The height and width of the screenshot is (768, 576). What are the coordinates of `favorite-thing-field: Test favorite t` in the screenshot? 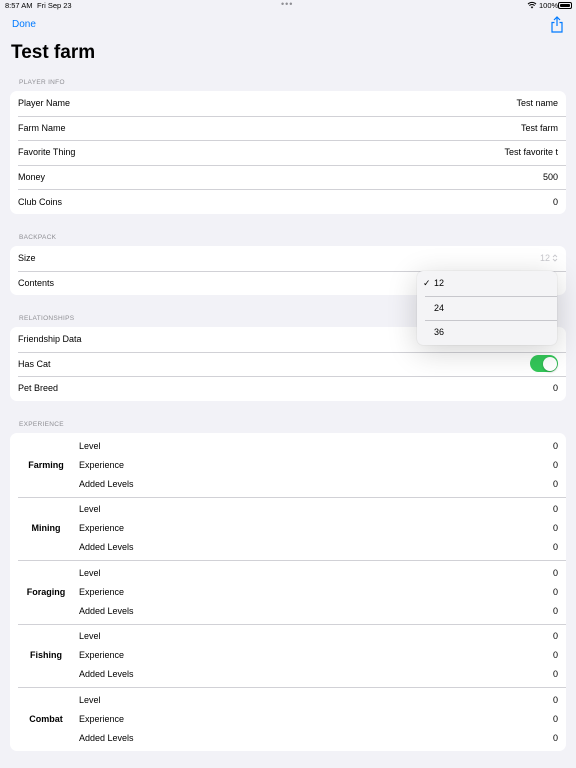 It's located at (531, 152).